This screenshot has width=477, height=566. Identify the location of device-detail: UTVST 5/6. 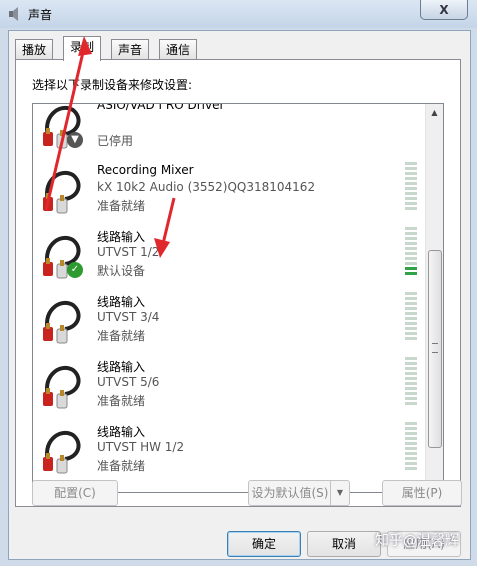
(128, 382).